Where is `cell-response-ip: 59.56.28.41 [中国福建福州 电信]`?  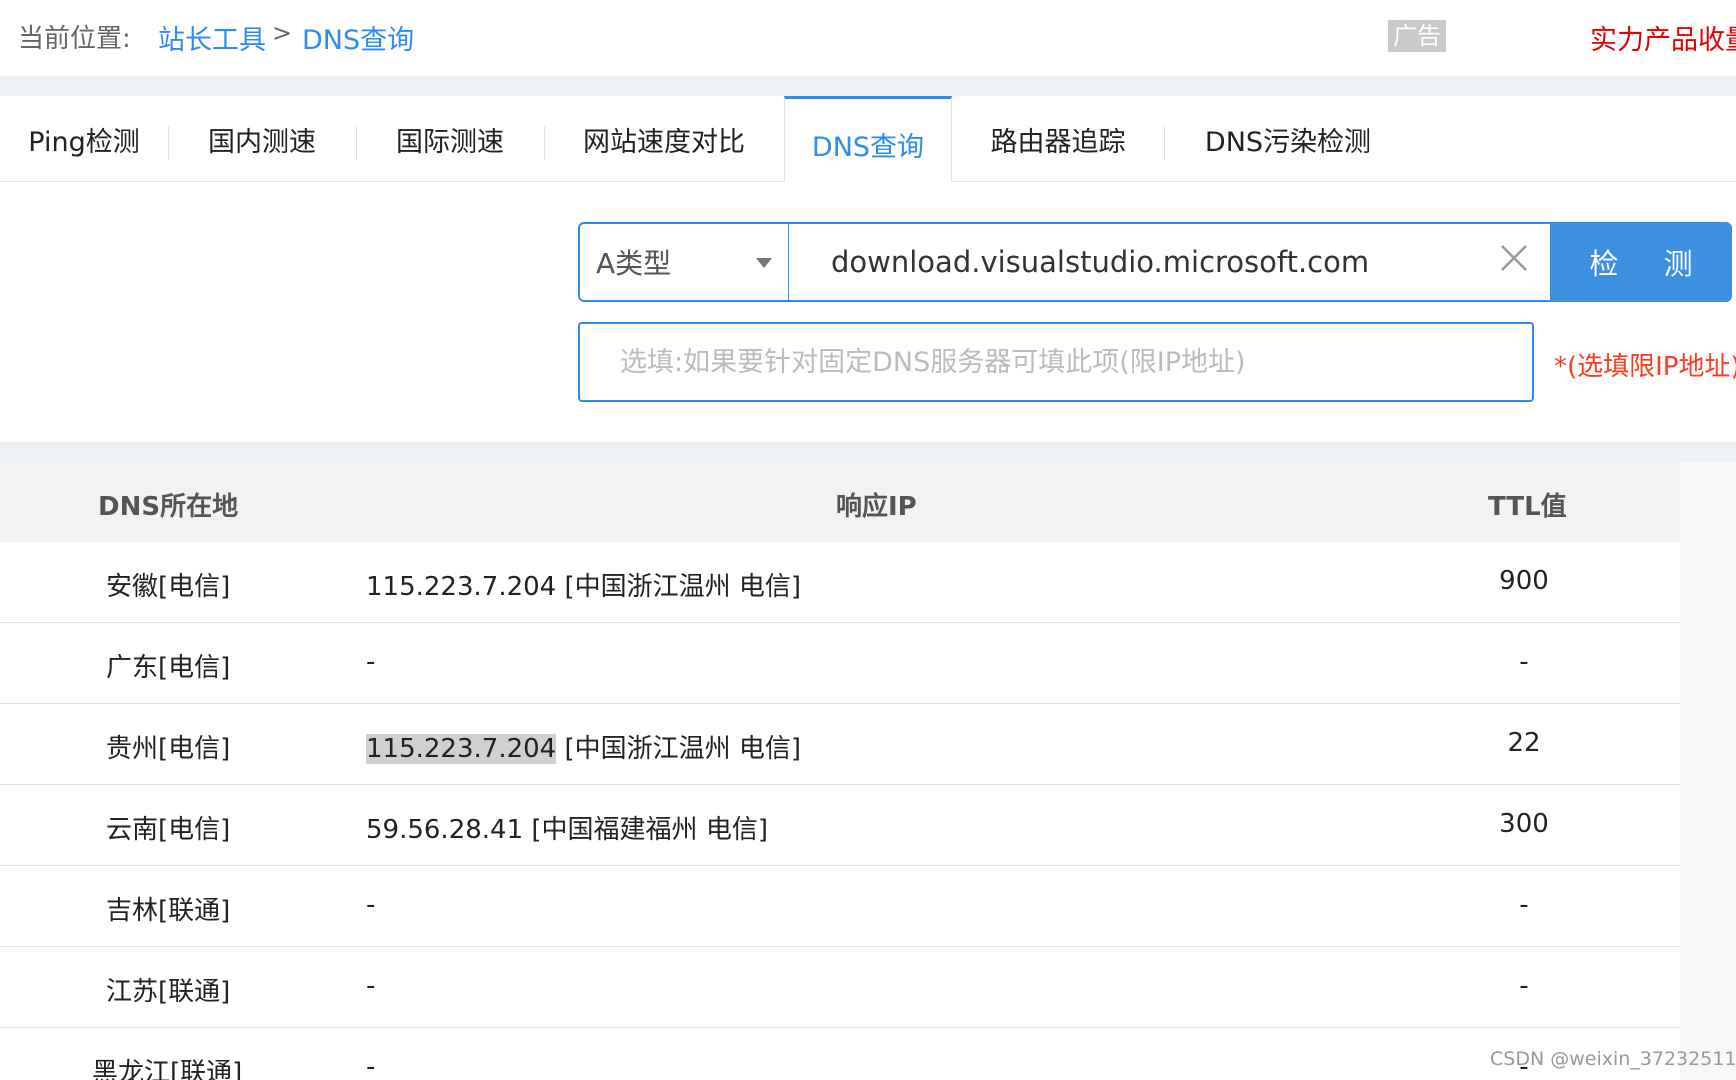
cell-response-ip: 59.56.28.41 [中国福建福州 电信] is located at coordinates (567, 827).